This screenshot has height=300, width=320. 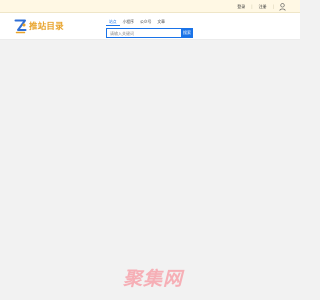 I want to click on search-area: 站点 小程序 公众号 文章 搜索, so click(x=151, y=28).